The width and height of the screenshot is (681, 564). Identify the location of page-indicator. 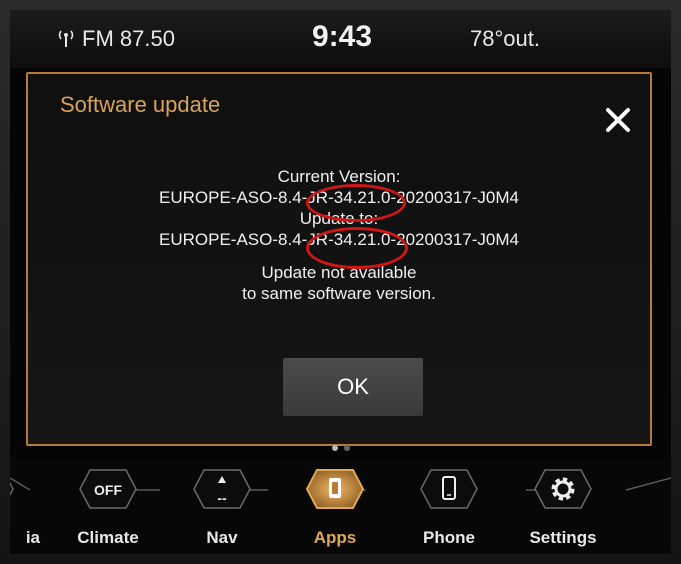
(341, 448).